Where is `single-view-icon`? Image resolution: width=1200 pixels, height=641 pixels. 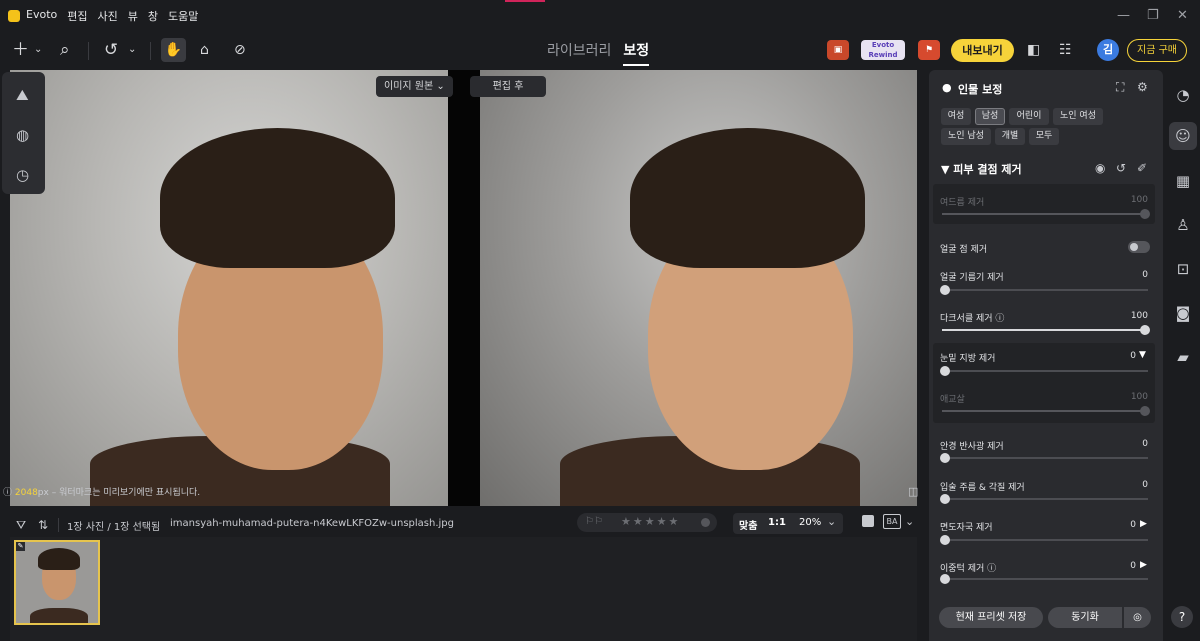
single-view-icon is located at coordinates (868, 521).